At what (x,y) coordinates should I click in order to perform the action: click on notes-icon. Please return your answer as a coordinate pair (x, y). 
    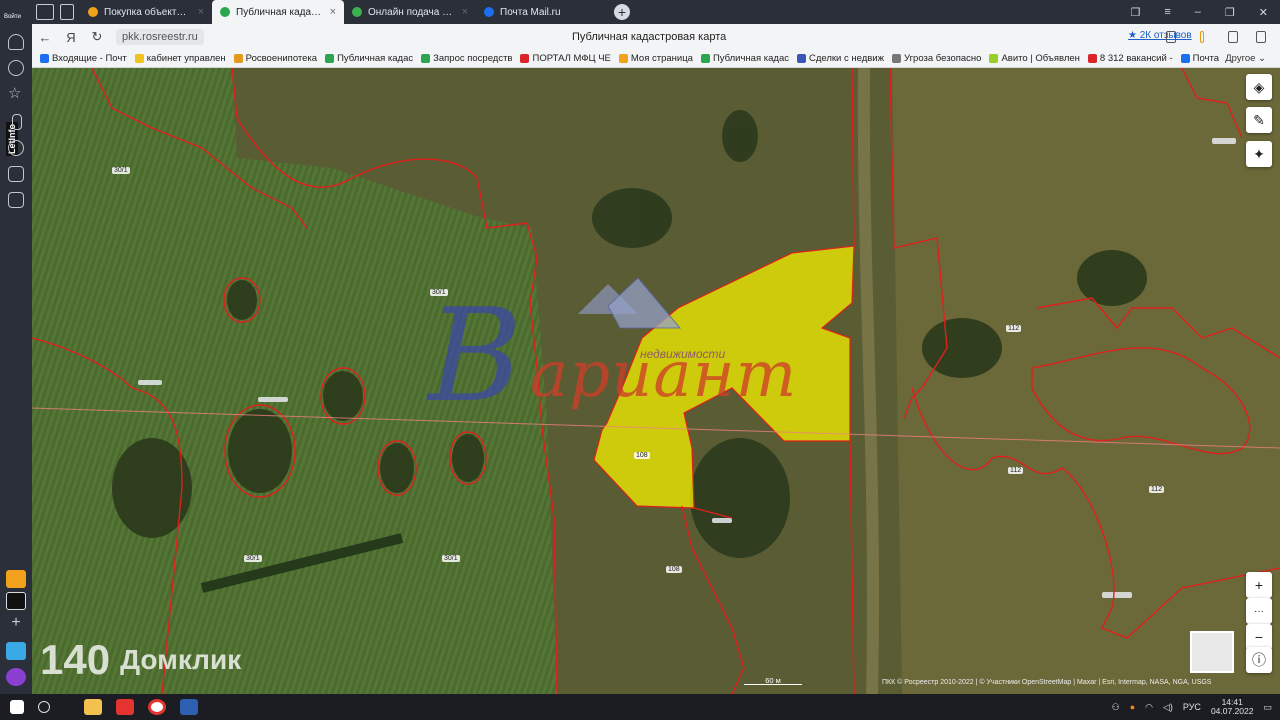
    Looking at the image, I should click on (17, 122).